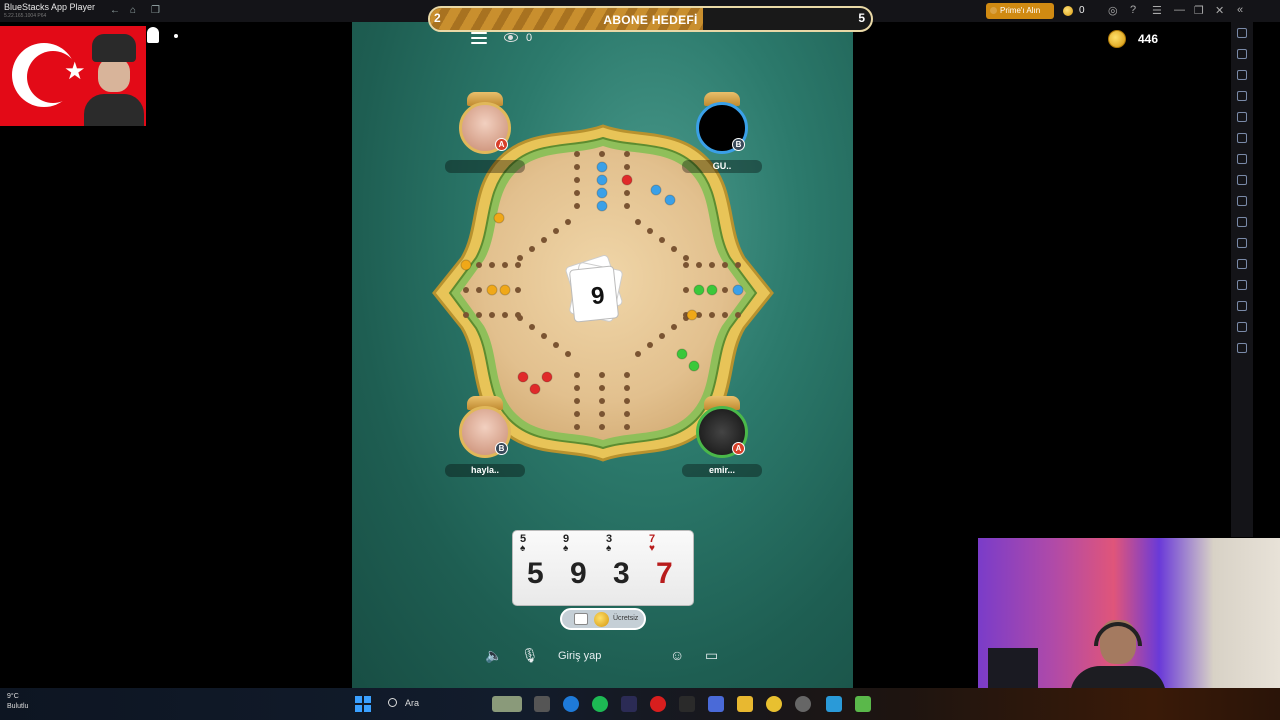  I want to click on macro-icon, so click(1242, 117).